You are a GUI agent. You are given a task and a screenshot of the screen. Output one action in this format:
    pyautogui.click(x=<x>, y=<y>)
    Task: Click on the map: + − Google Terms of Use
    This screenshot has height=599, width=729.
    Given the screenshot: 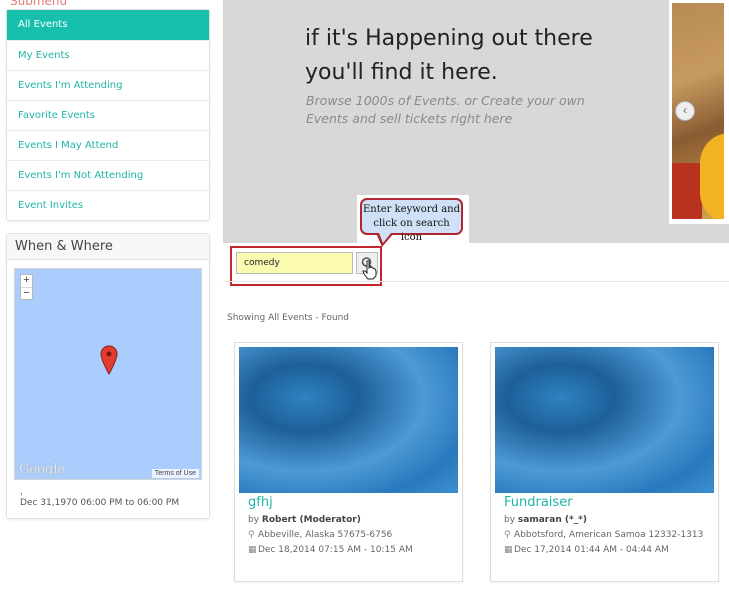 What is the action you would take?
    pyautogui.click(x=108, y=374)
    